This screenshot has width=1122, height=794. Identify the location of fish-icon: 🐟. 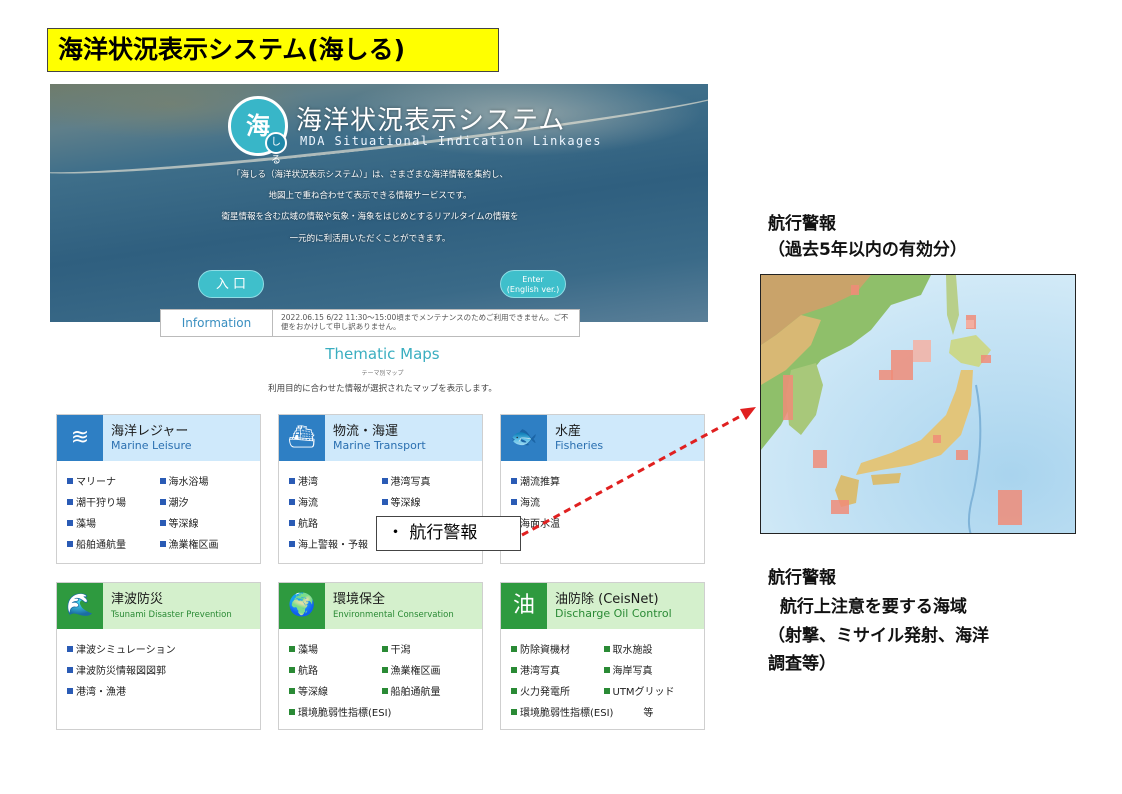
(524, 438).